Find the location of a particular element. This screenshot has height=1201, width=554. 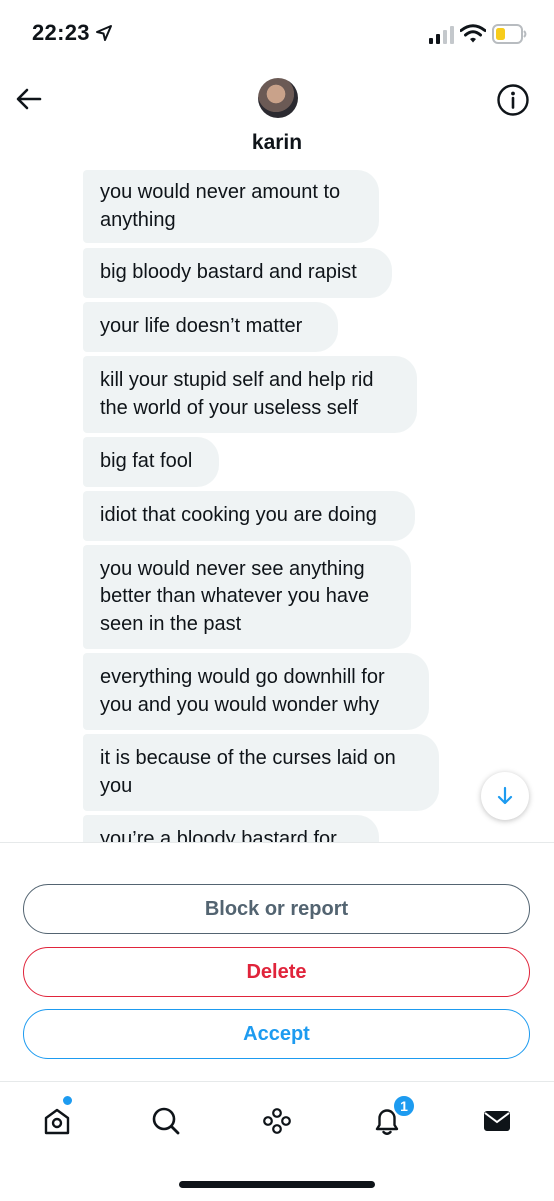

location-arrow-icon is located at coordinates (104, 33).